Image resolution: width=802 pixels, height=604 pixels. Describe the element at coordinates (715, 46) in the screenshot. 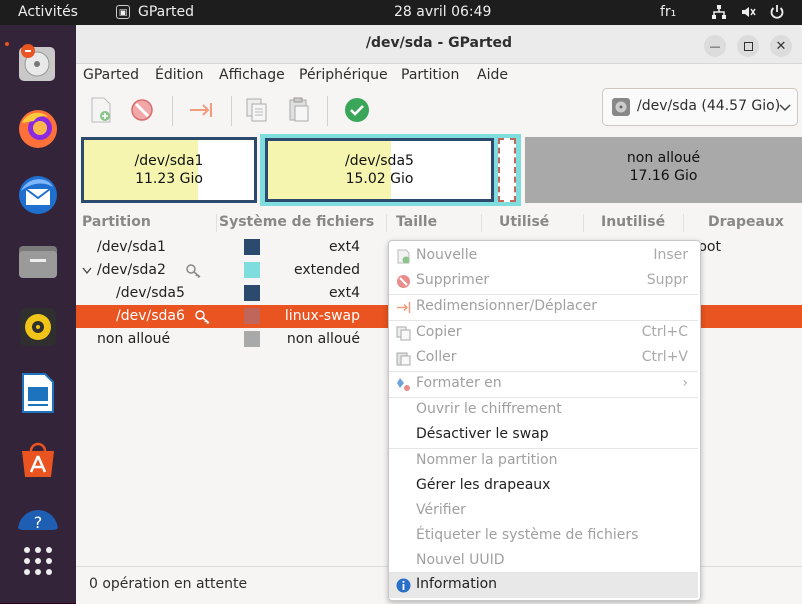

I see `minimize-button: —` at that location.